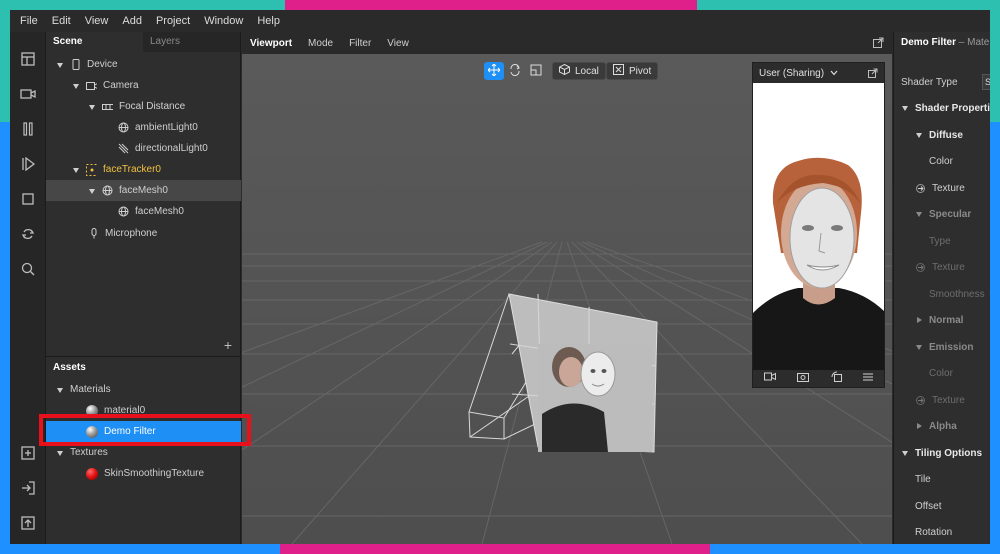 Image resolution: width=1000 pixels, height=554 pixels. I want to click on layout-icon, so click(28, 59).